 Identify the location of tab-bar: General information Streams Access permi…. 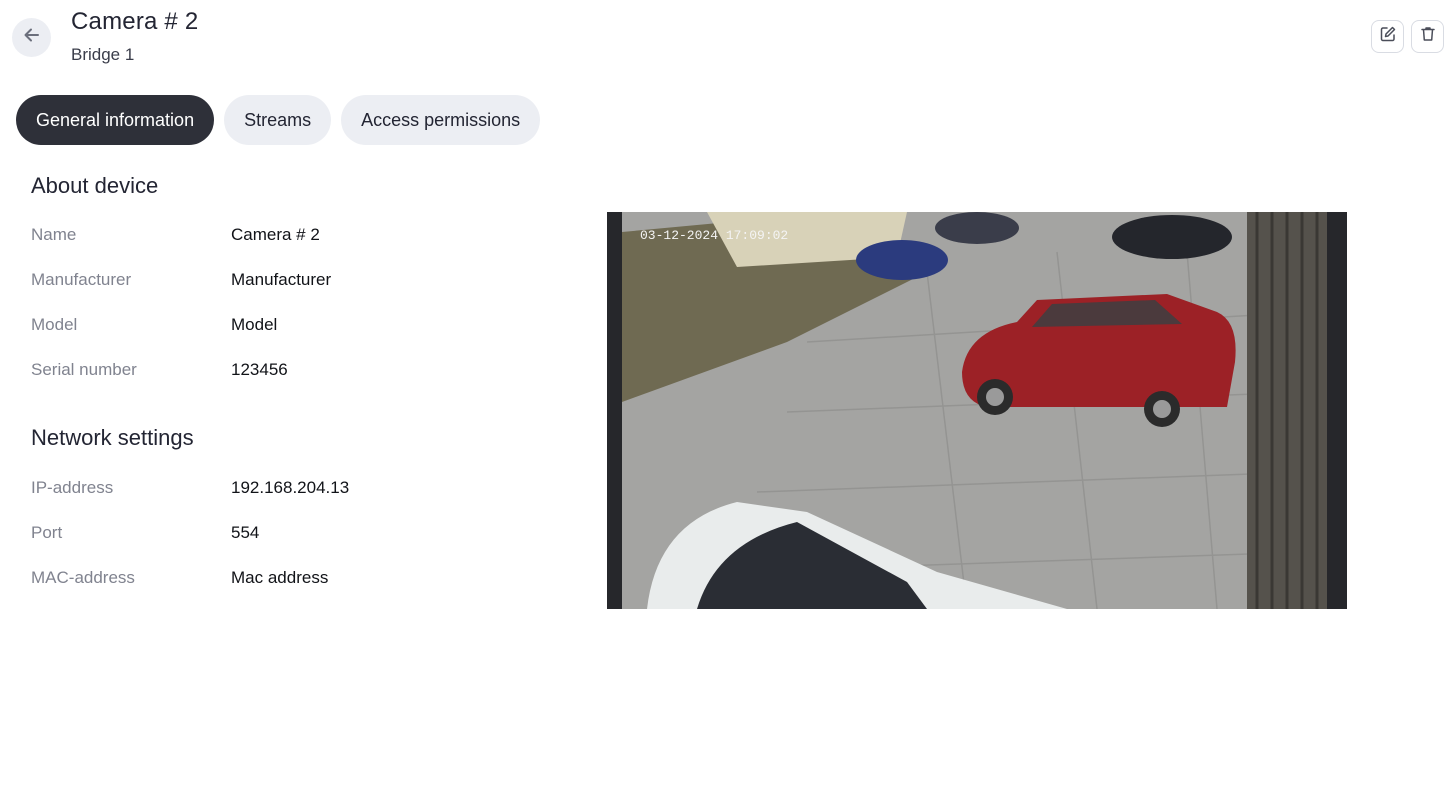
(278, 120).